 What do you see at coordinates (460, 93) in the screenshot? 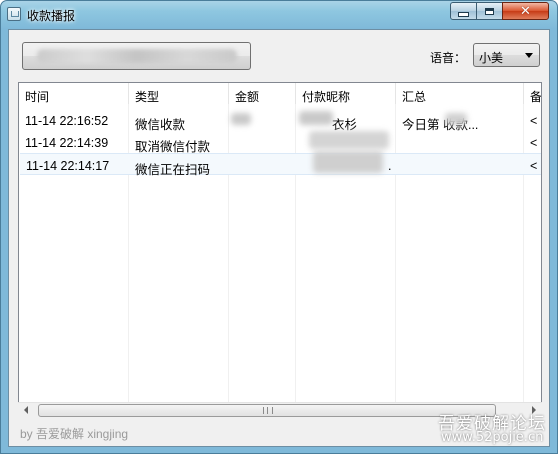
I see `column-header-summary: 汇总` at bounding box center [460, 93].